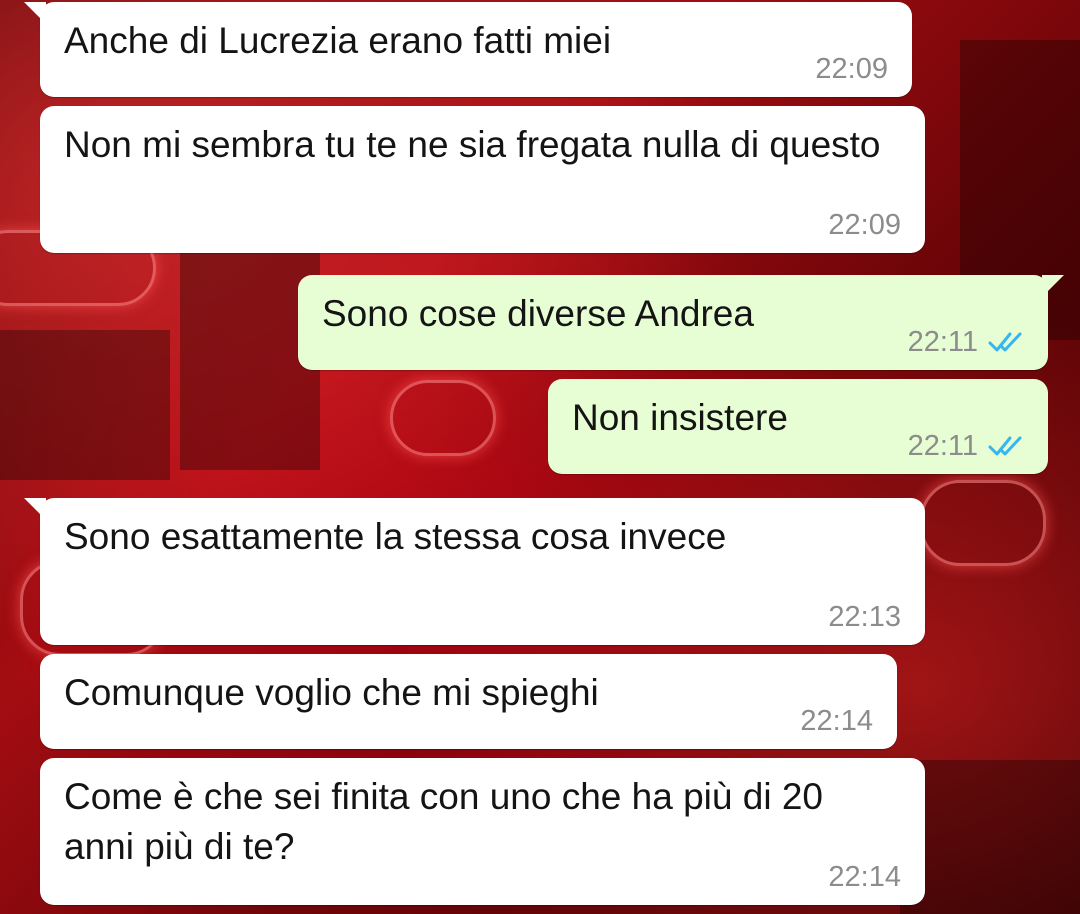 Image resolution: width=1080 pixels, height=914 pixels. Describe the element at coordinates (864, 617) in the screenshot. I see `message-time: 22:13` at that location.